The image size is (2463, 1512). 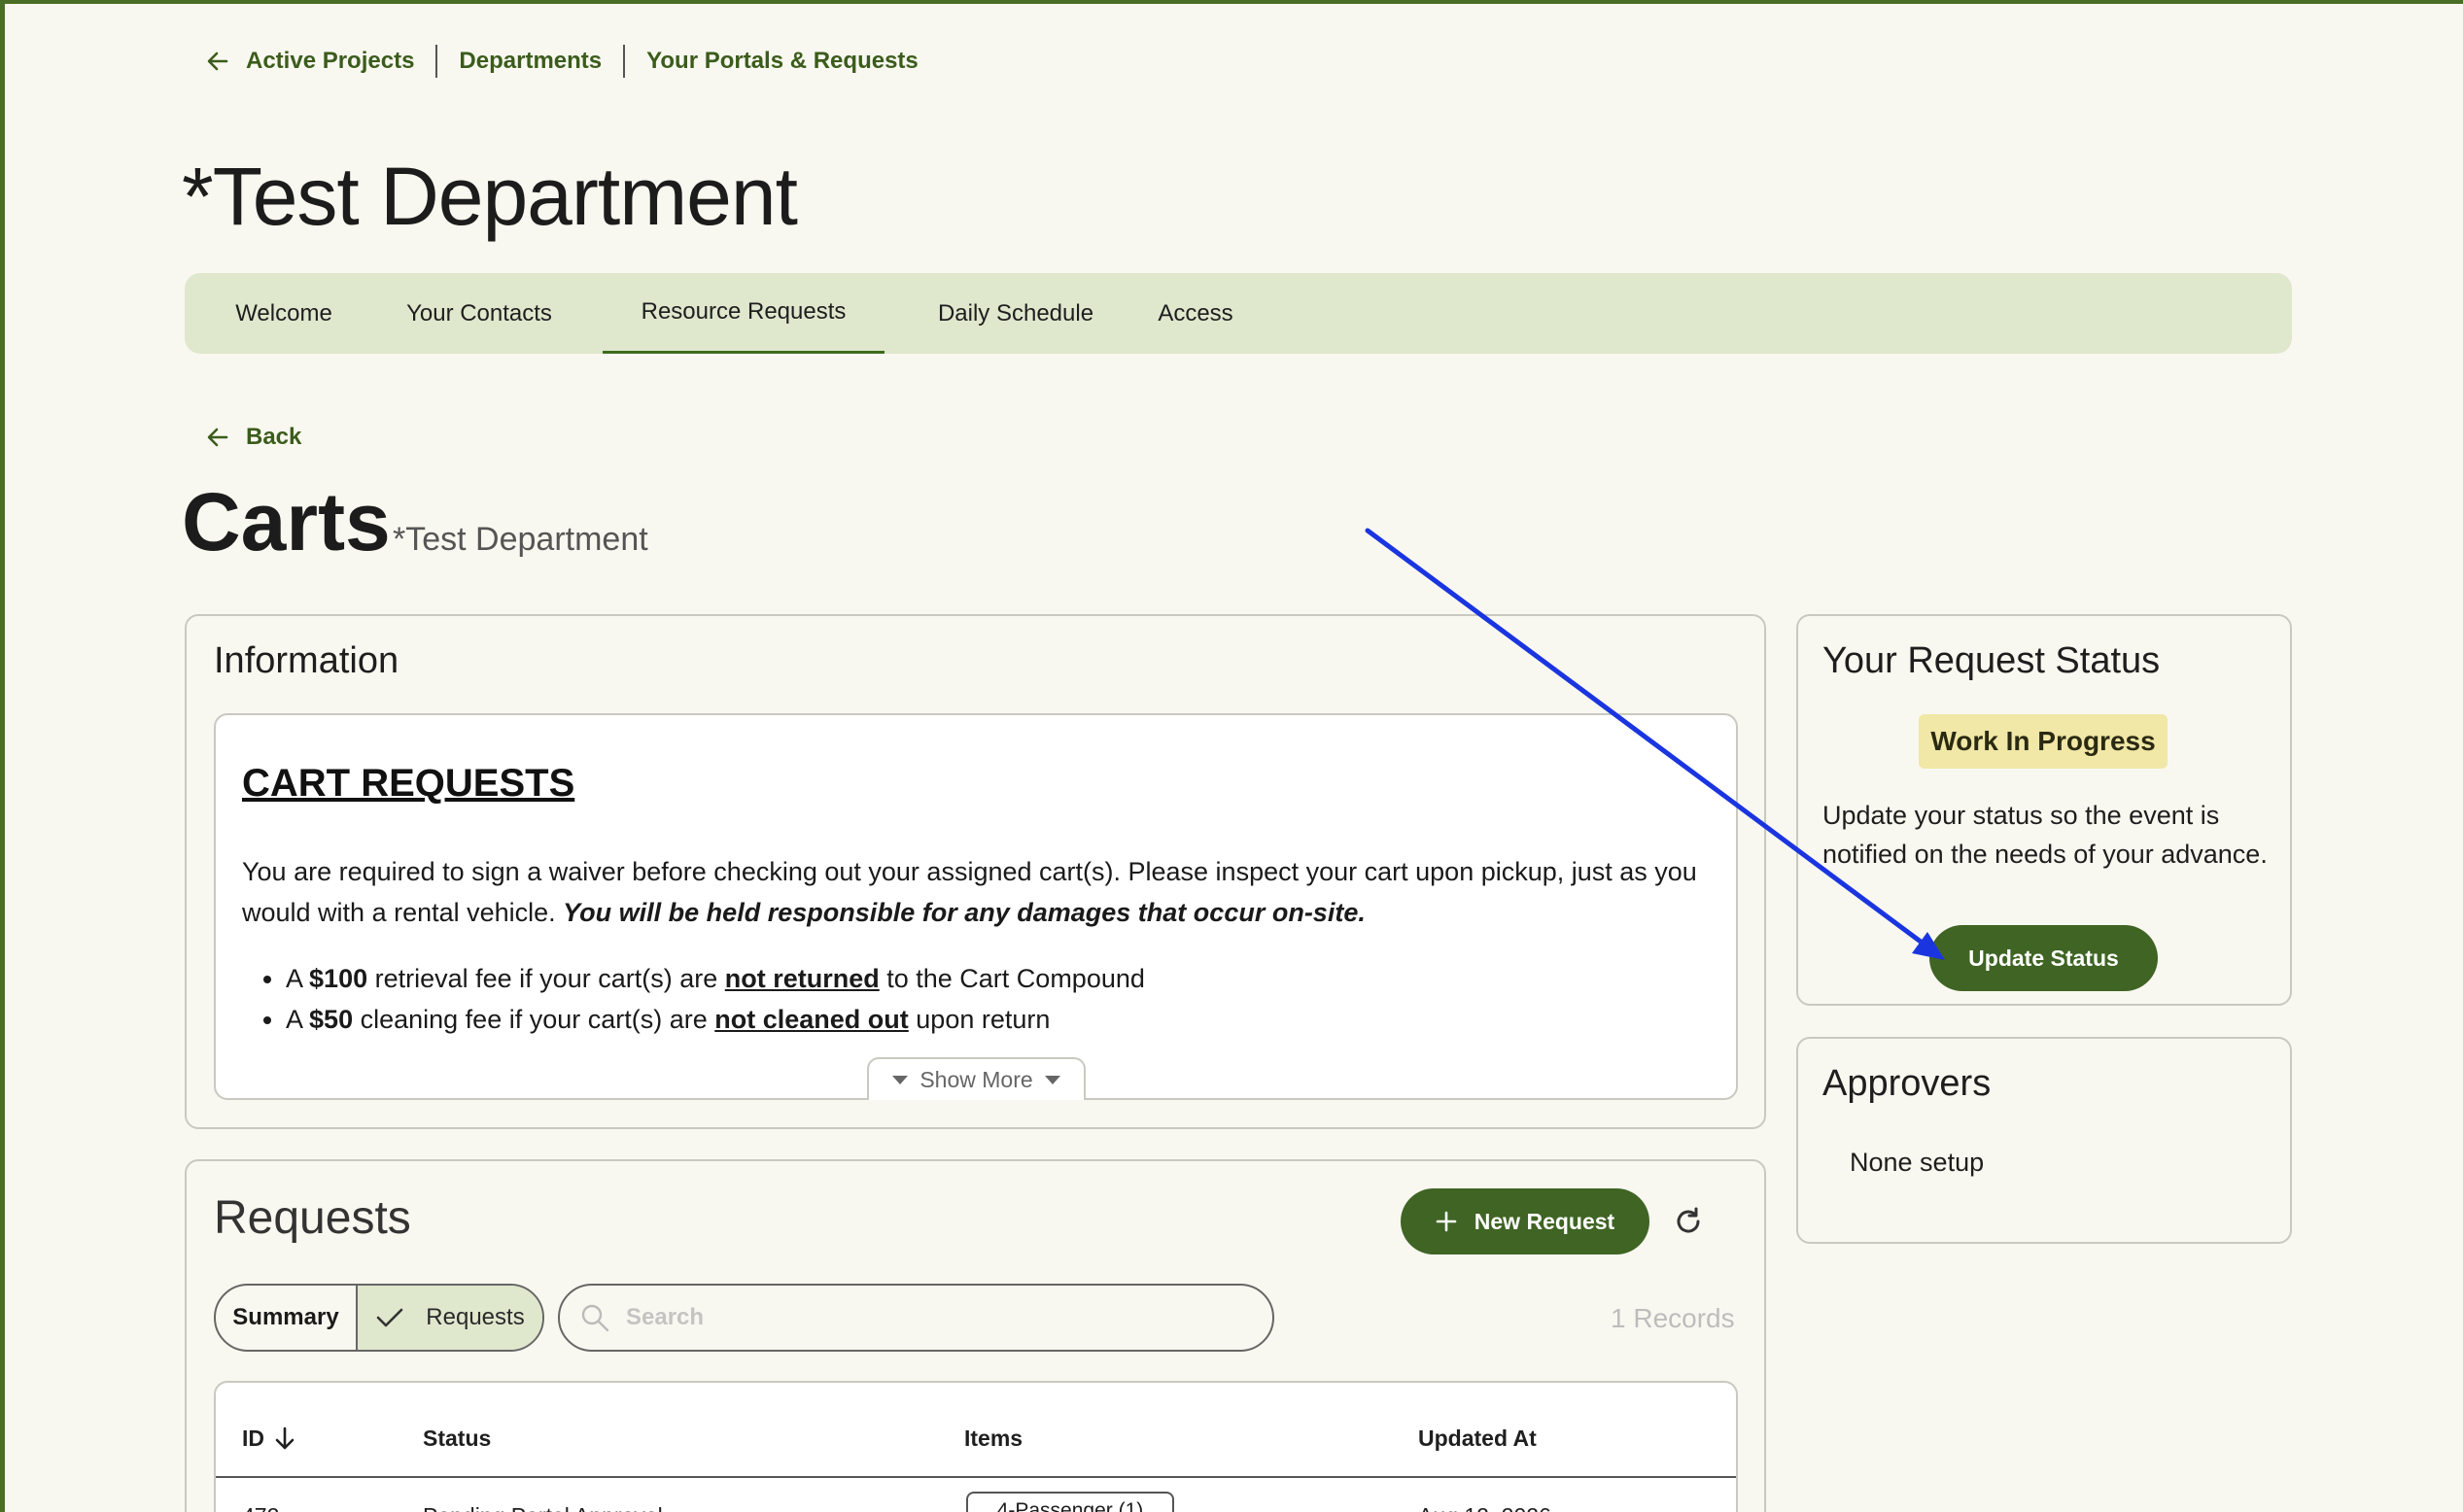 What do you see at coordinates (1195, 313) in the screenshot?
I see `tab-access: Access` at bounding box center [1195, 313].